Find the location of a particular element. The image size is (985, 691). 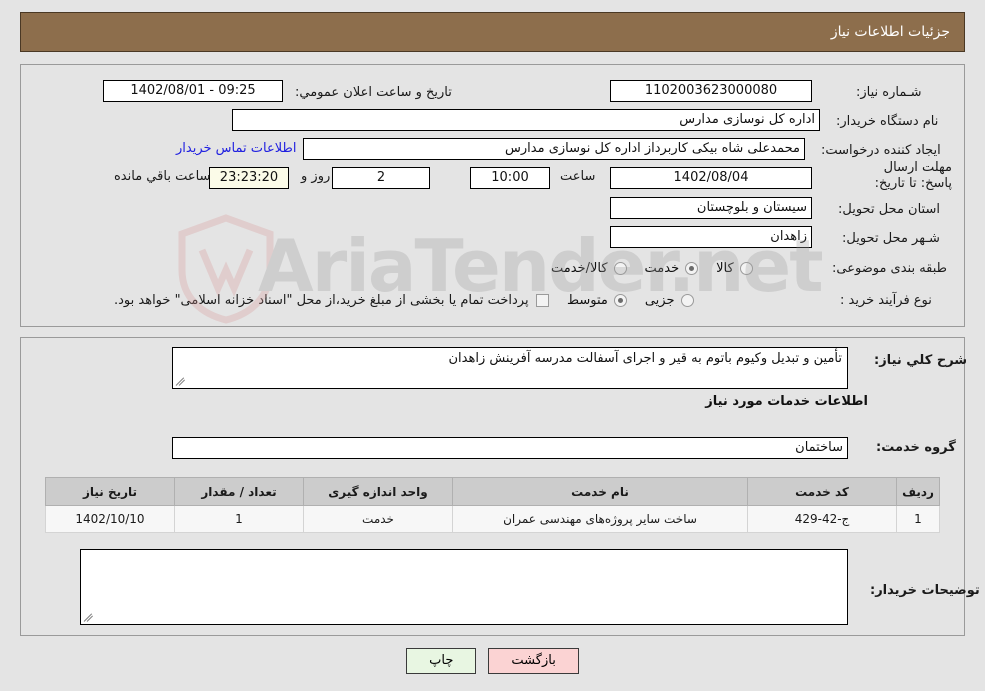

province-label: استان محل تحویل: is located at coordinates (889, 209).